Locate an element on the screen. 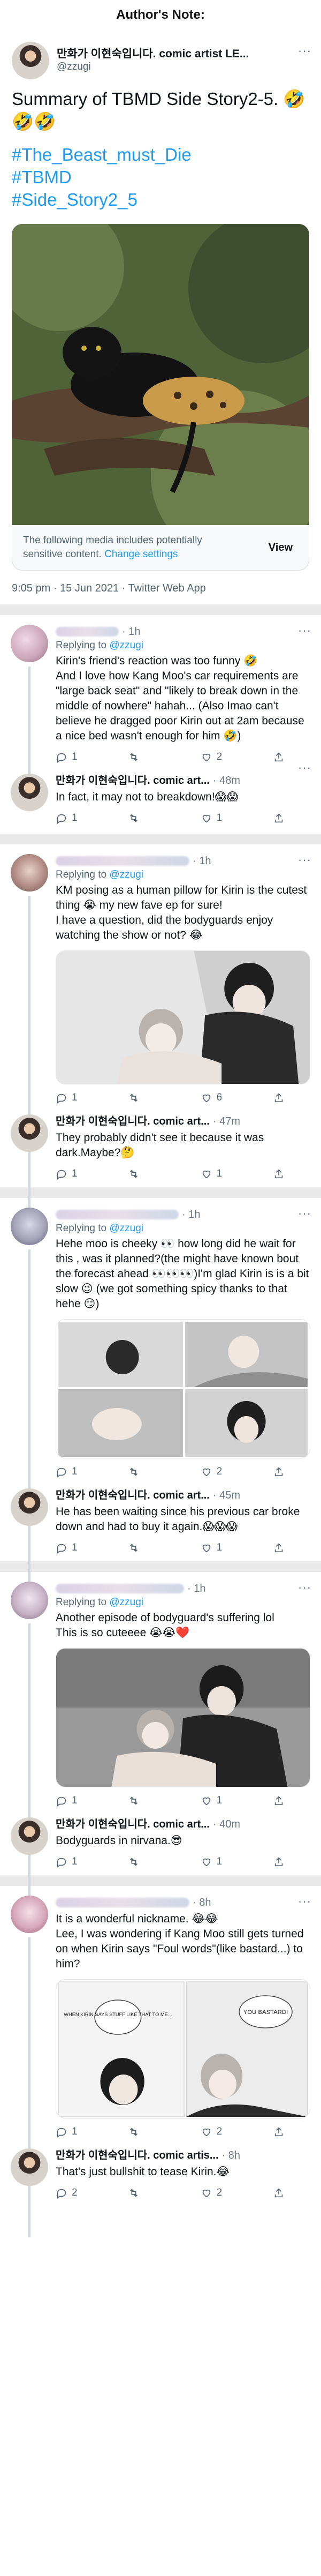 The image size is (321, 2576). like-icon is located at coordinates (206, 1548).